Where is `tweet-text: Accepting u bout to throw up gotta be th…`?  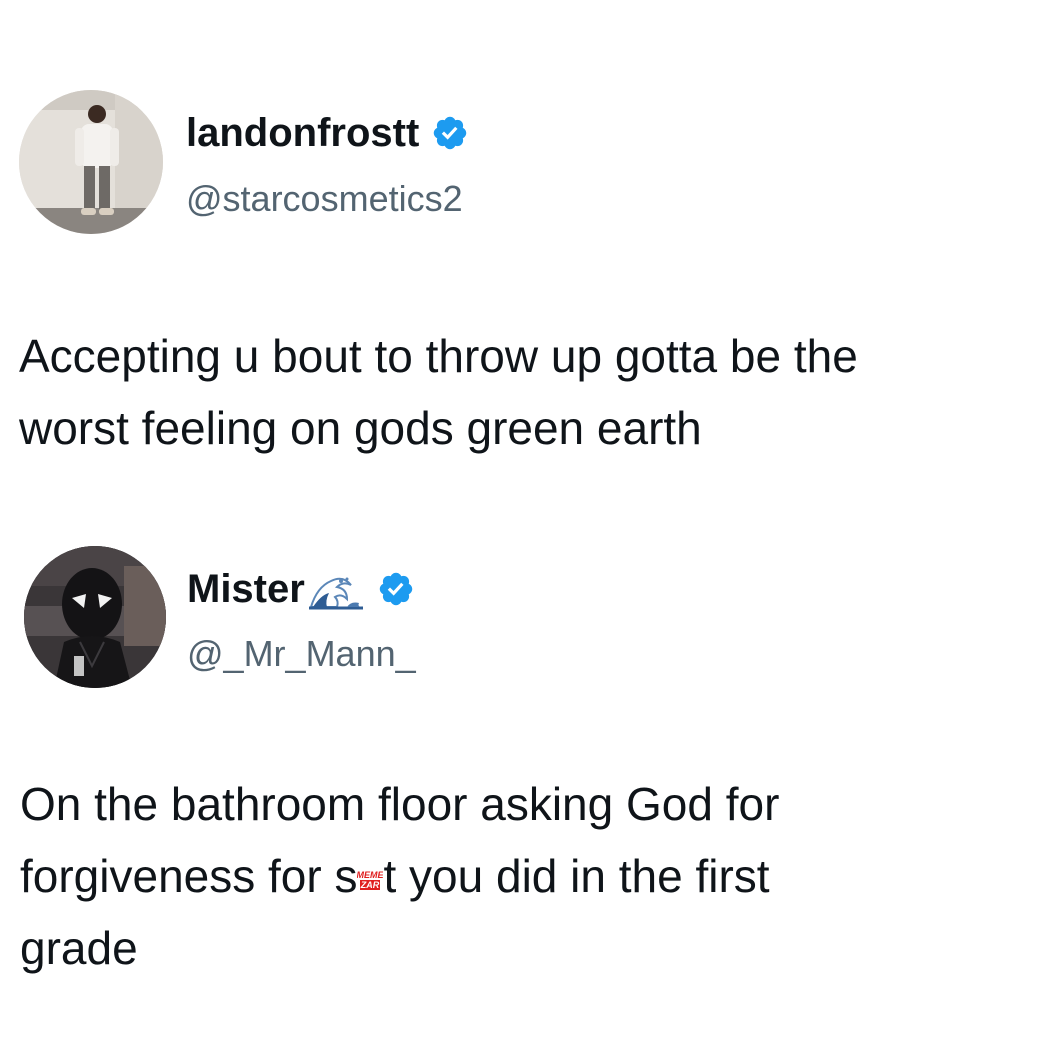 tweet-text: Accepting u bout to throw up gotta be th… is located at coordinates (438, 392).